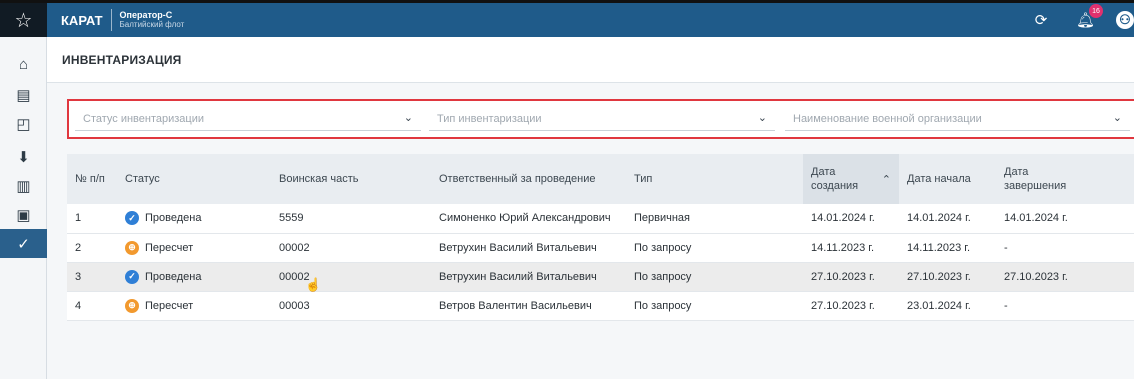 Image resolution: width=1134 pixels, height=379 pixels. I want to click on column-end-date: Дата завершения, so click(1065, 179).